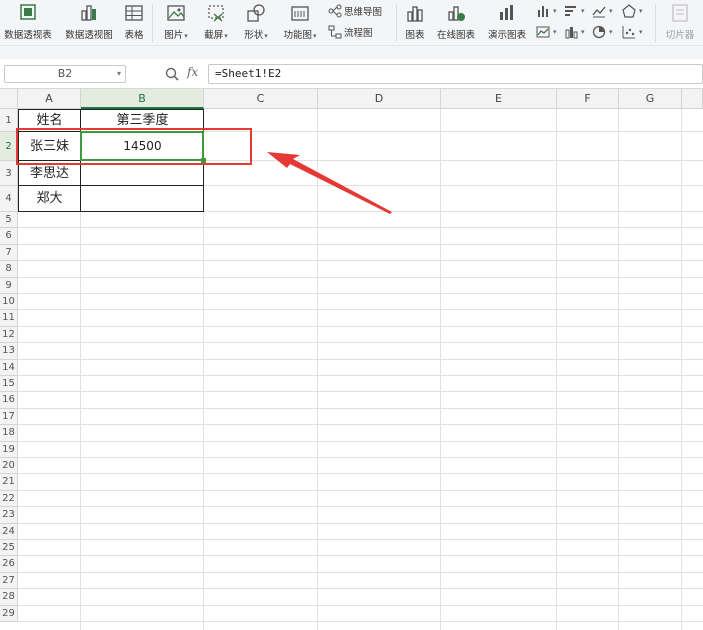  Describe the element at coordinates (9, 199) in the screenshot. I see `row-header-4: 4` at that location.